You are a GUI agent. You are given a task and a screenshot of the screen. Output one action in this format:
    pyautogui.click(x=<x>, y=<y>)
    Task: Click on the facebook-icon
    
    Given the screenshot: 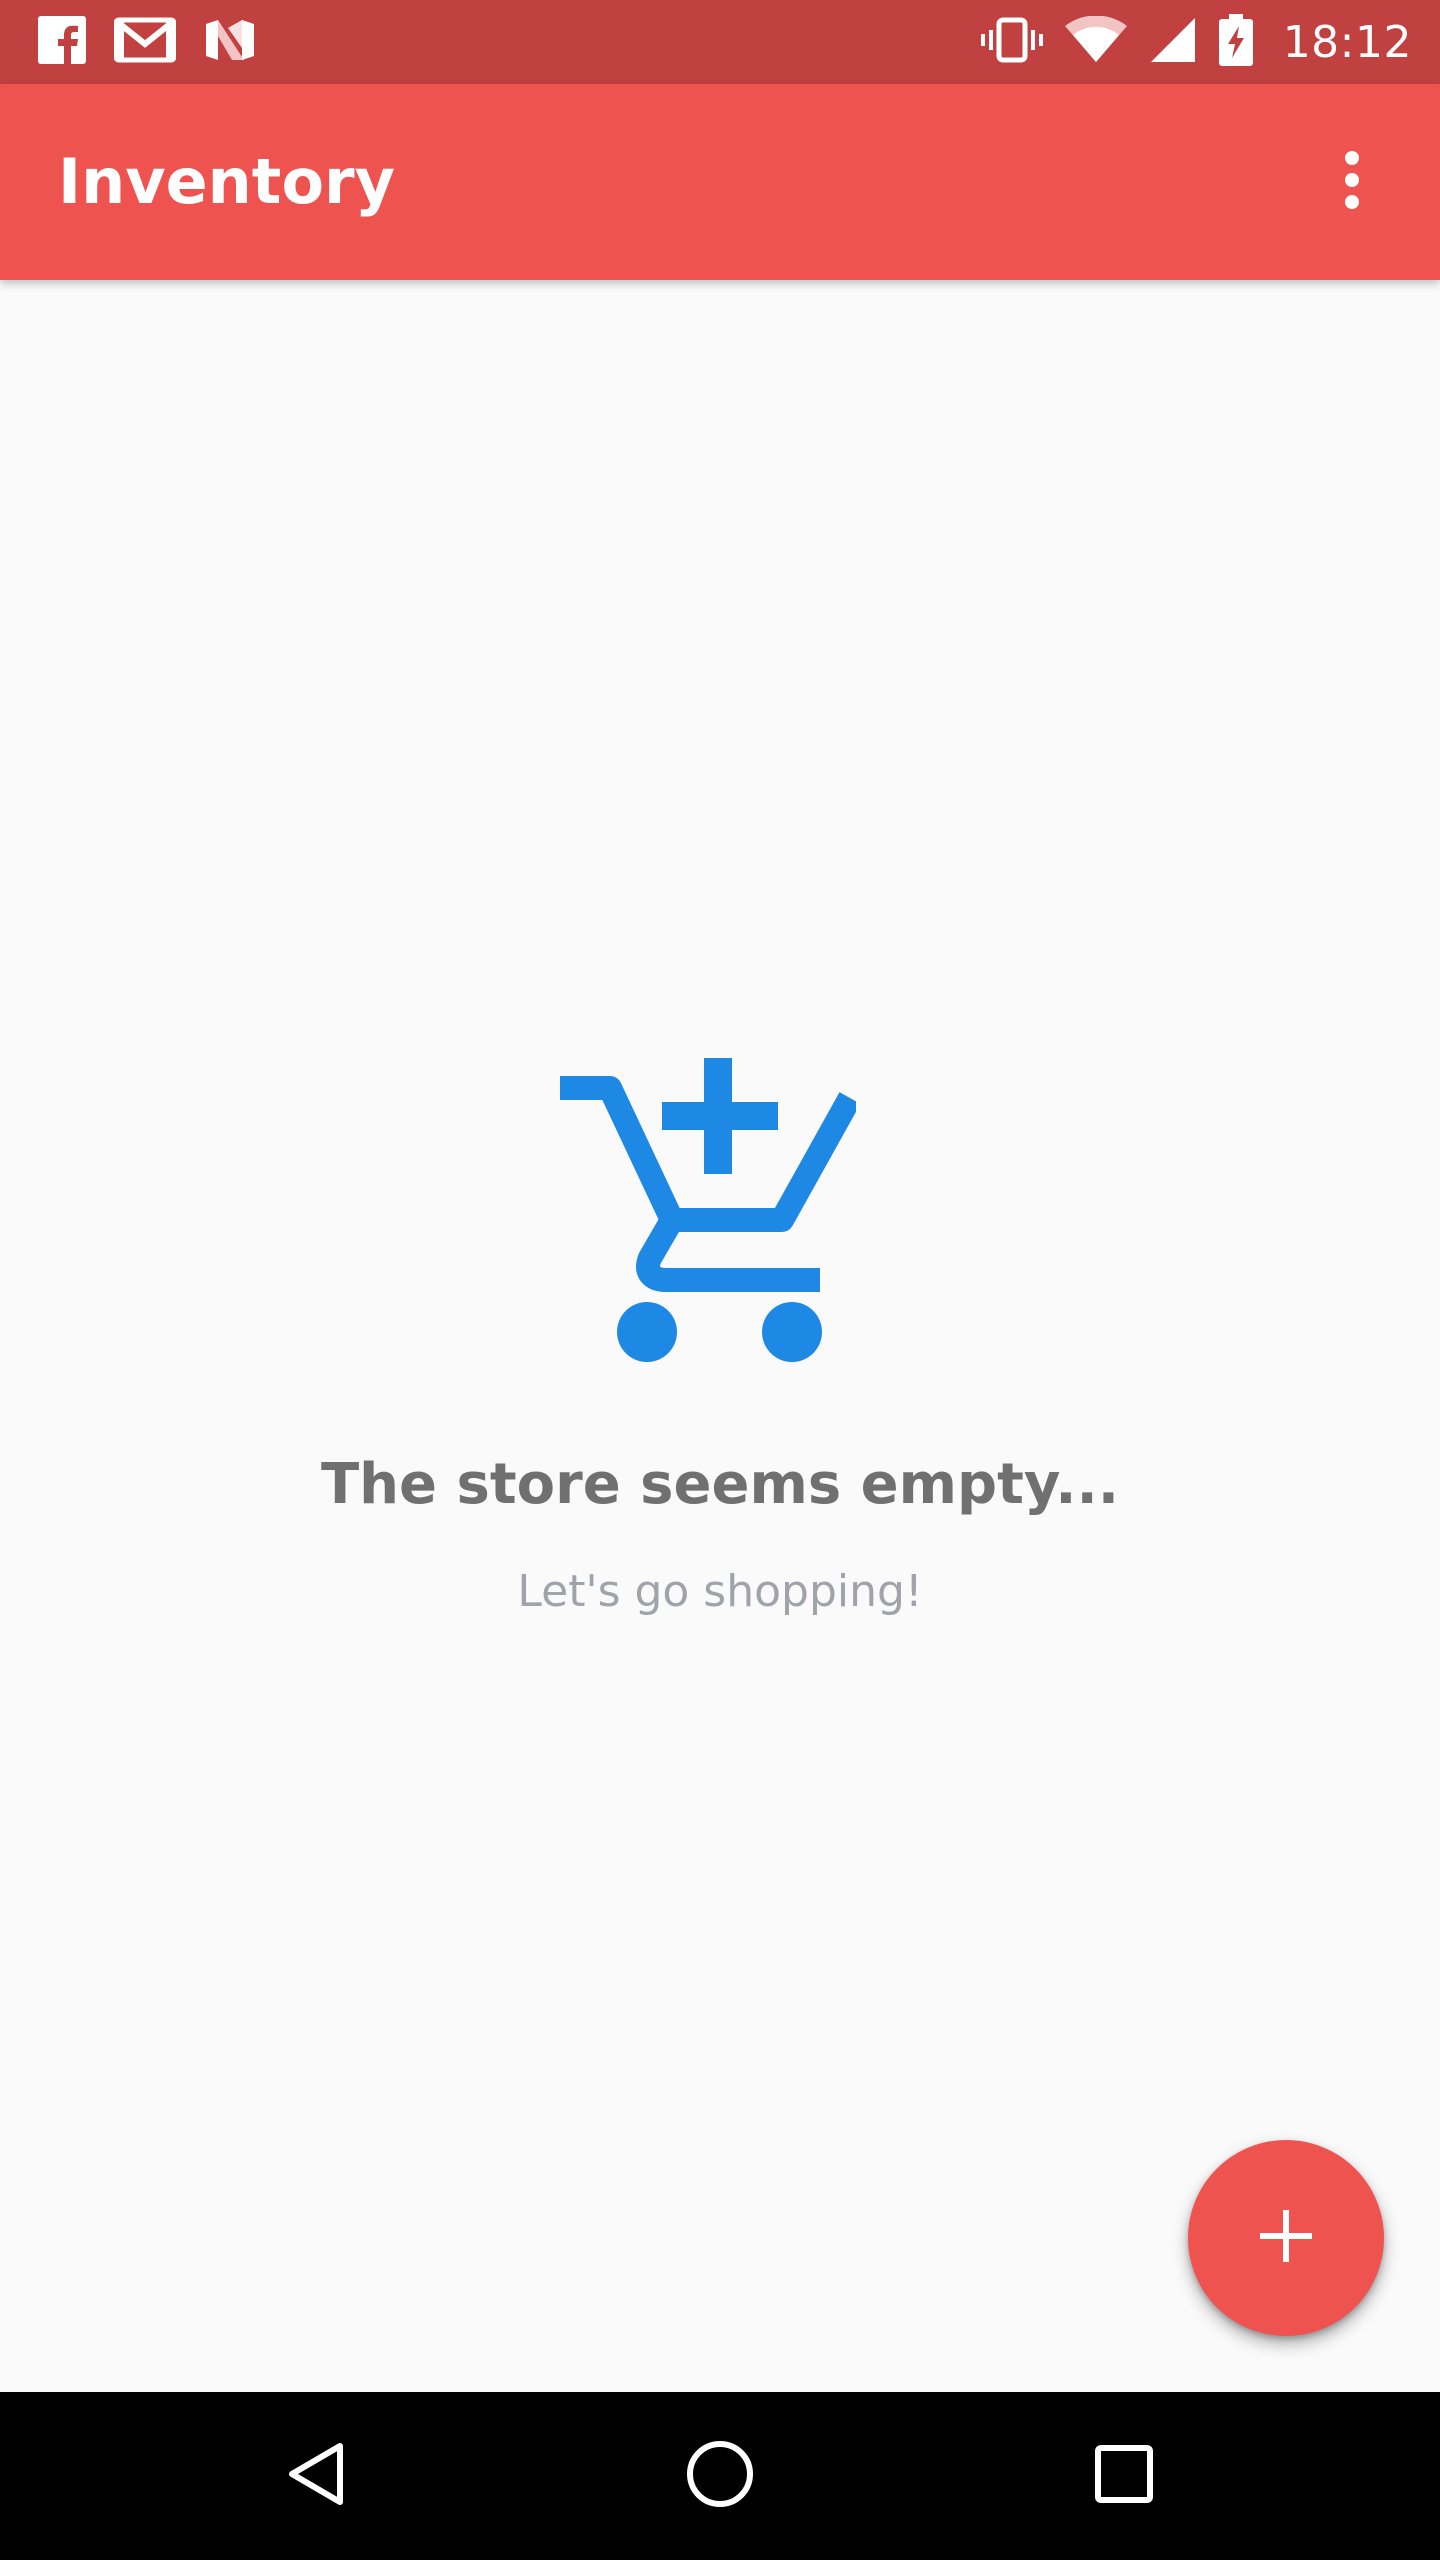 What is the action you would take?
    pyautogui.click(x=62, y=42)
    